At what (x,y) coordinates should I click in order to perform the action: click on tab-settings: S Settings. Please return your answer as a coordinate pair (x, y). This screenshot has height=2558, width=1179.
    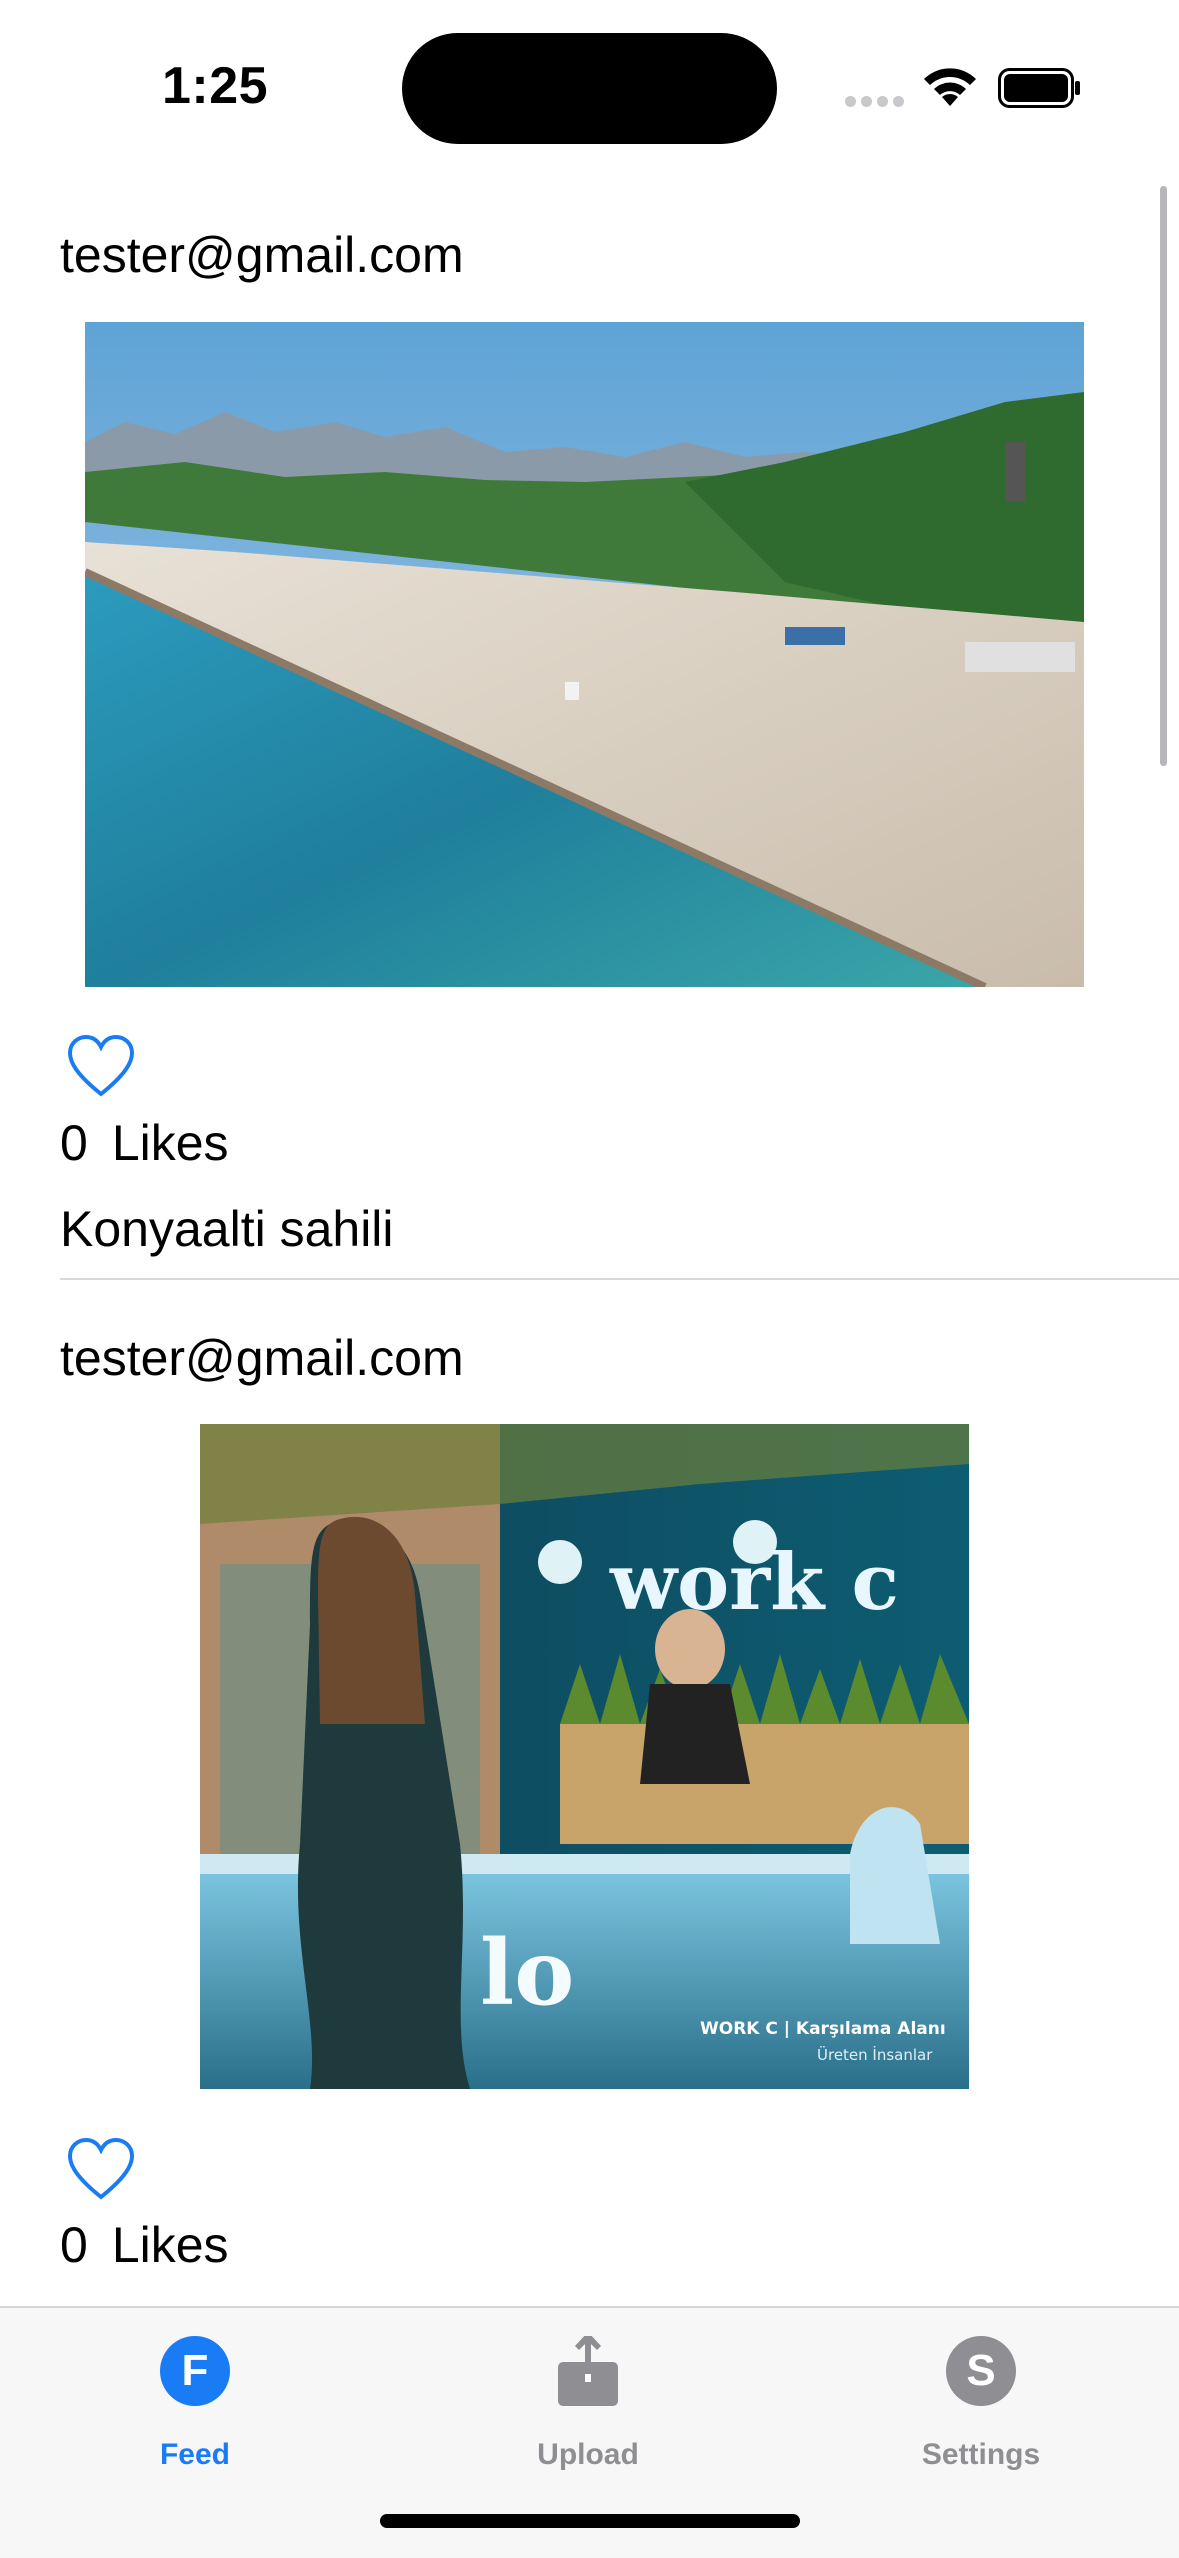
    Looking at the image, I should click on (981, 2398).